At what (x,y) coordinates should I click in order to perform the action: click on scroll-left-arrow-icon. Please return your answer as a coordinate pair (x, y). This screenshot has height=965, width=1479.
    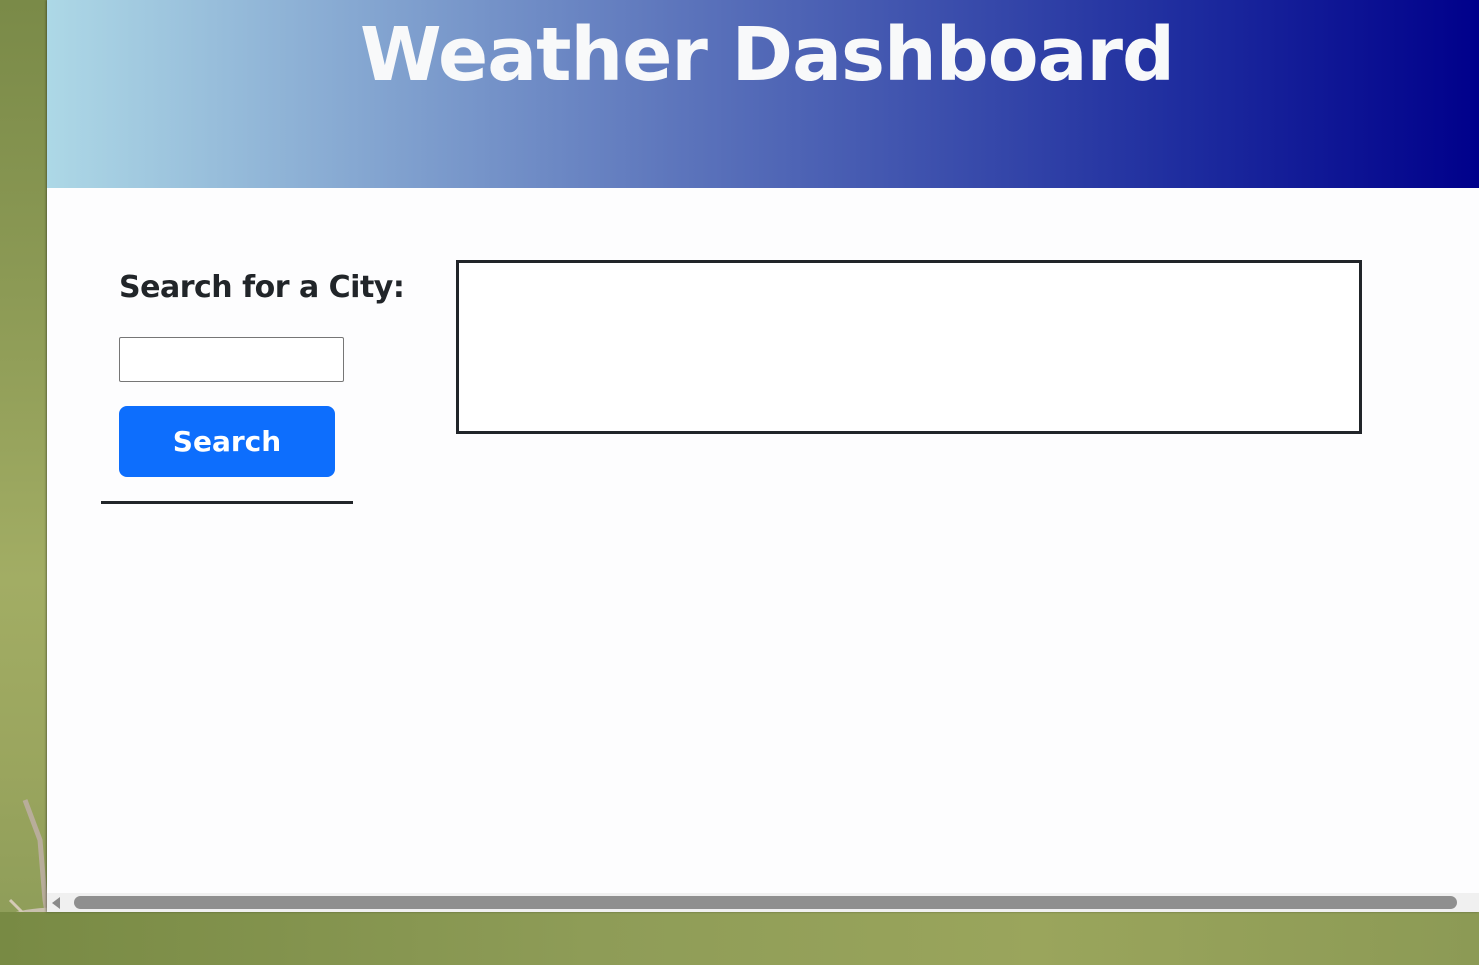
    Looking at the image, I should click on (56, 903).